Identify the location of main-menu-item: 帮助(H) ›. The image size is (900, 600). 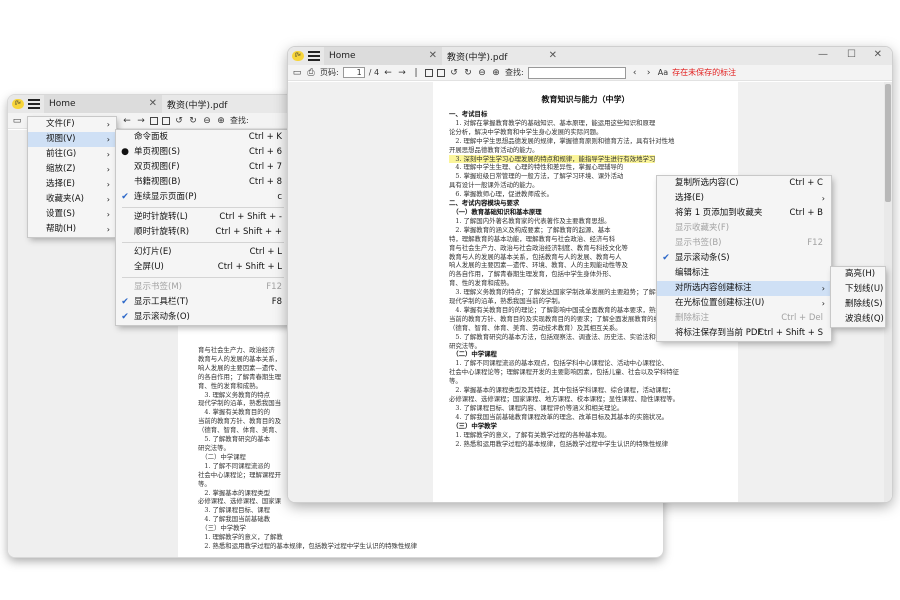
(72, 229).